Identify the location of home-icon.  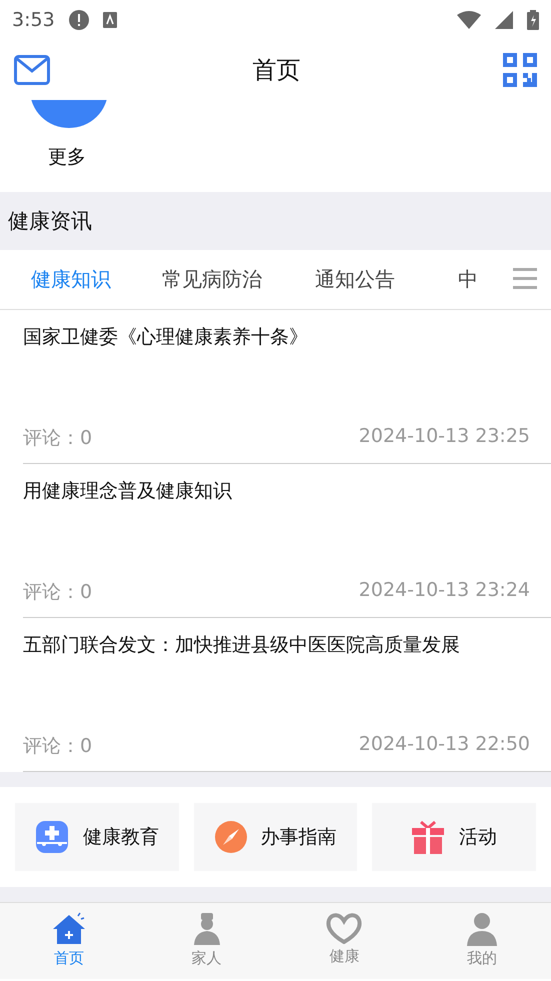
(68, 929).